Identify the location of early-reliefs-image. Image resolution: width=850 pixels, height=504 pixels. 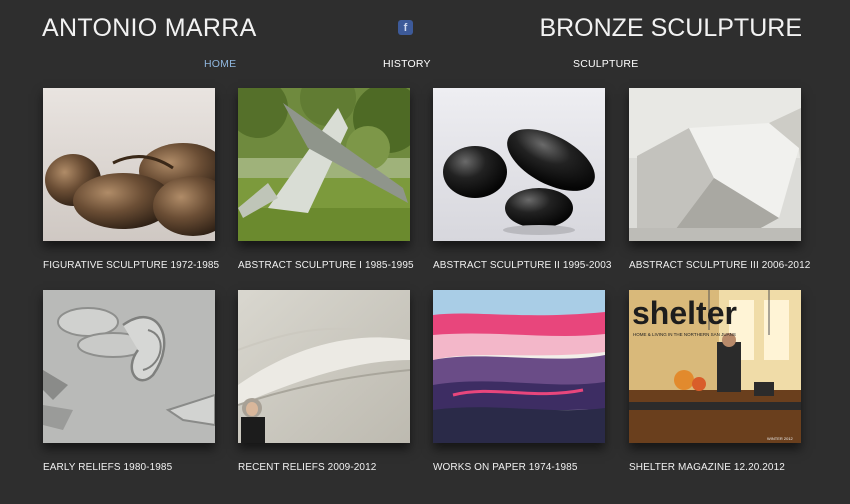
(129, 366).